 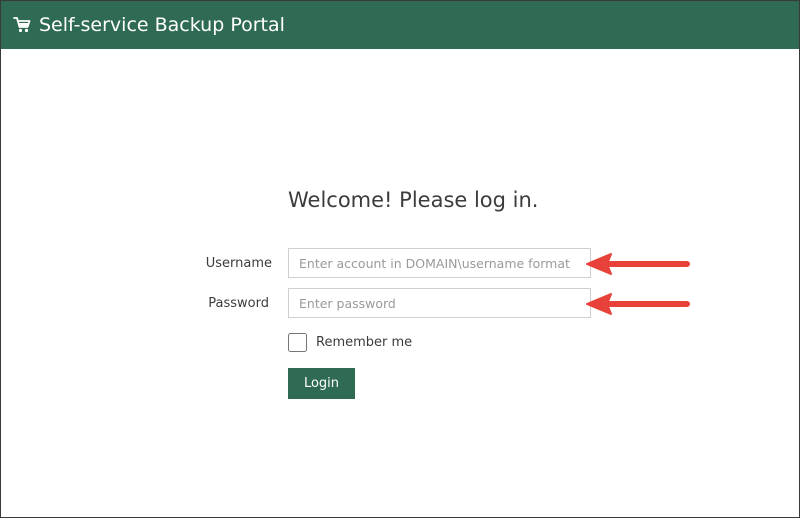 I want to click on password-label: Password, so click(x=238, y=303).